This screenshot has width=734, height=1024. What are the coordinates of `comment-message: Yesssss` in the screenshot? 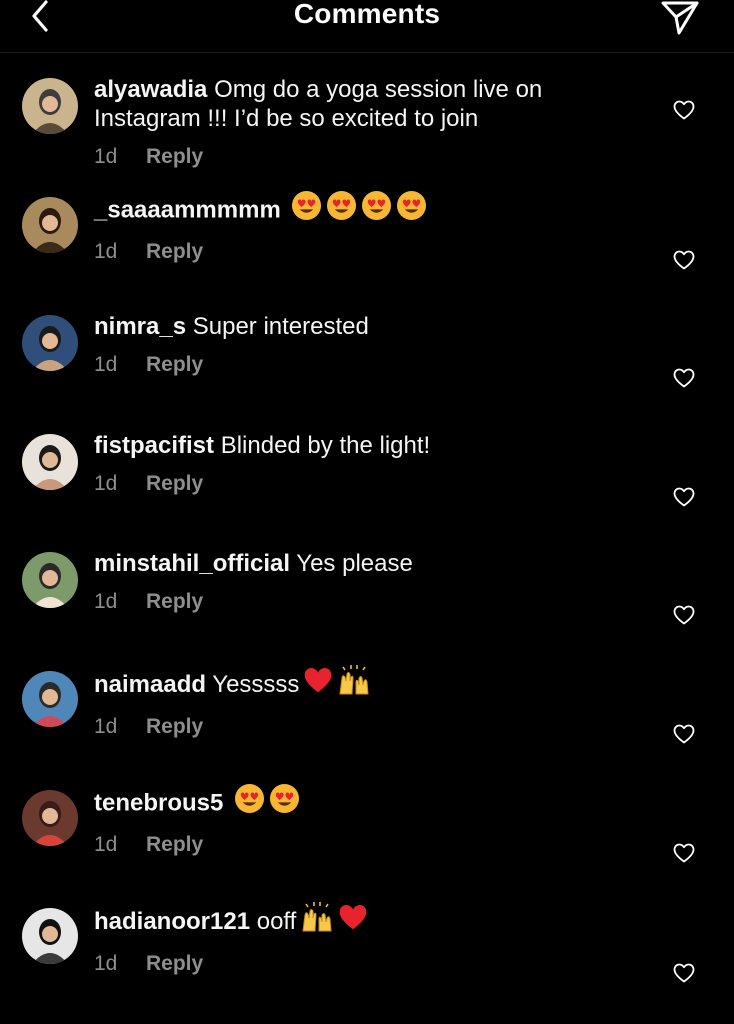 It's located at (256, 684).